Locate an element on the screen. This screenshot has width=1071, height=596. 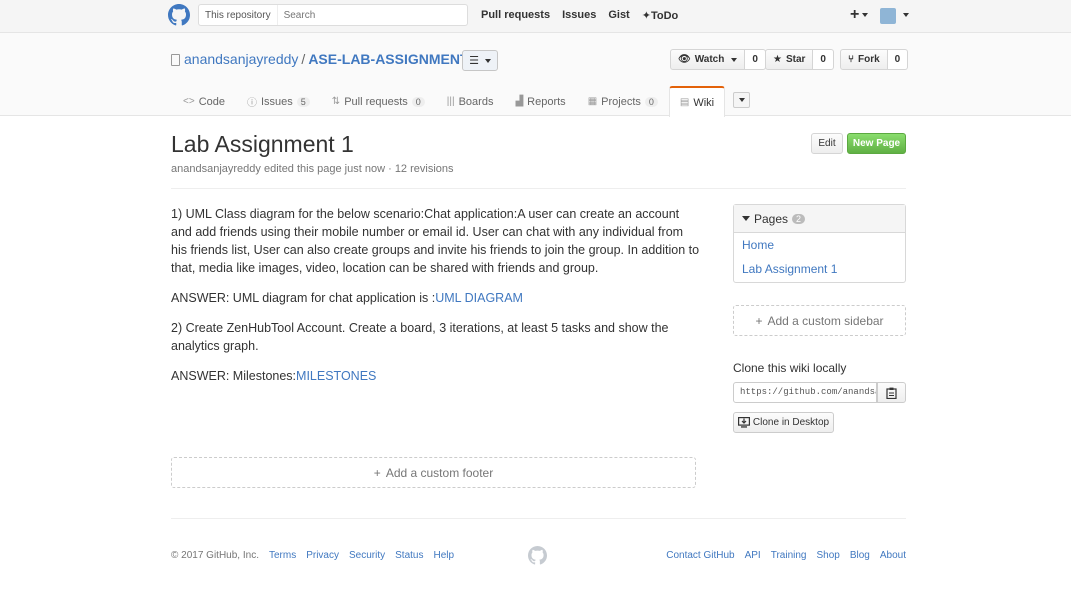
star-count: 0 is located at coordinates (823, 59).